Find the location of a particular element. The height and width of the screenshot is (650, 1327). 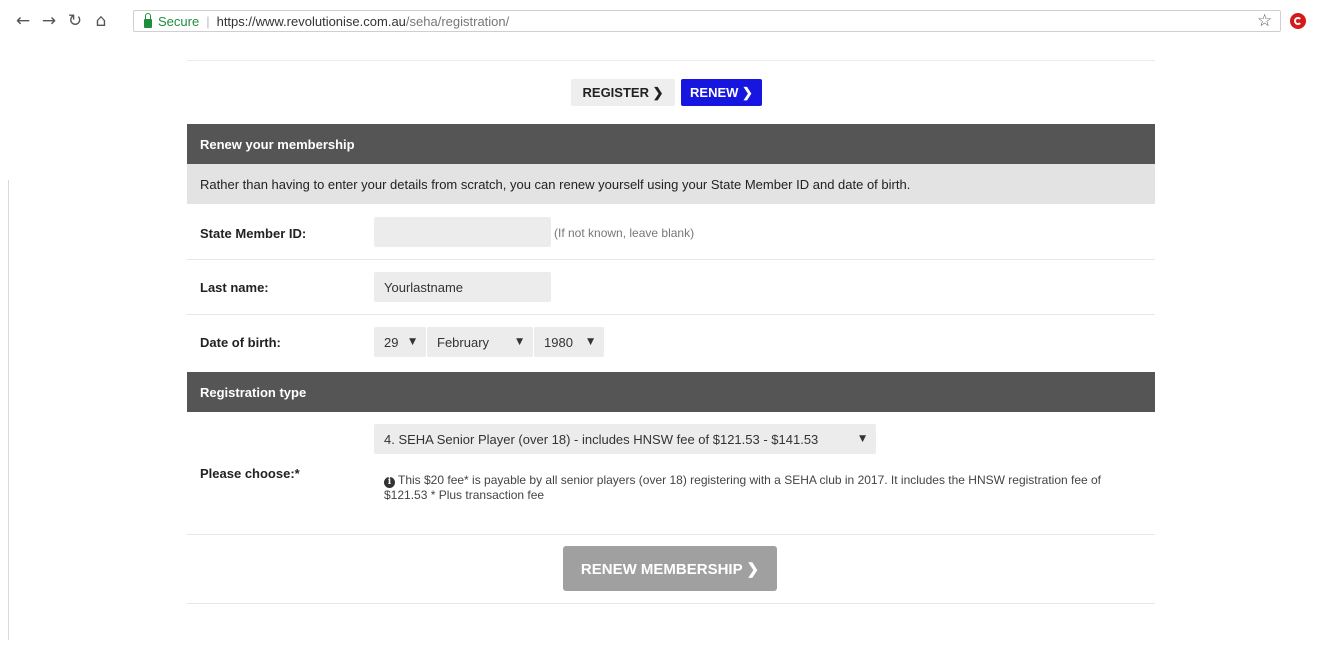

renew-button: RENEW ❯ is located at coordinates (721, 92).